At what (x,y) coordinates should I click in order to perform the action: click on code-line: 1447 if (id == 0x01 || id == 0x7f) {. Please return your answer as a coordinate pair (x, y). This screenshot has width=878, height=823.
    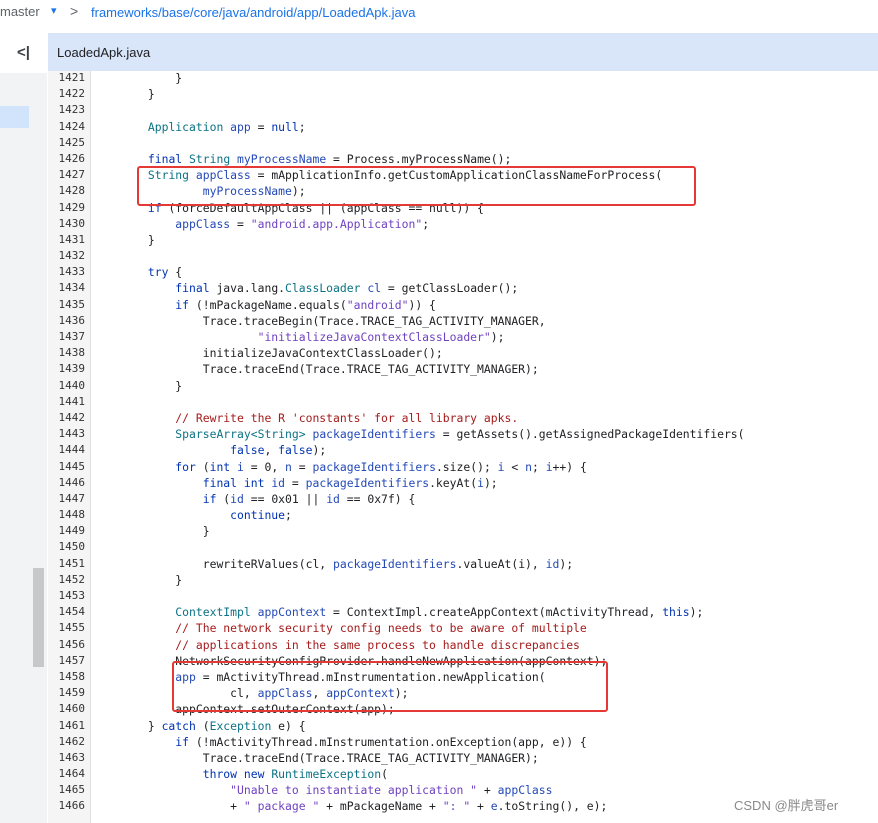
    Looking at the image, I should click on (463, 499).